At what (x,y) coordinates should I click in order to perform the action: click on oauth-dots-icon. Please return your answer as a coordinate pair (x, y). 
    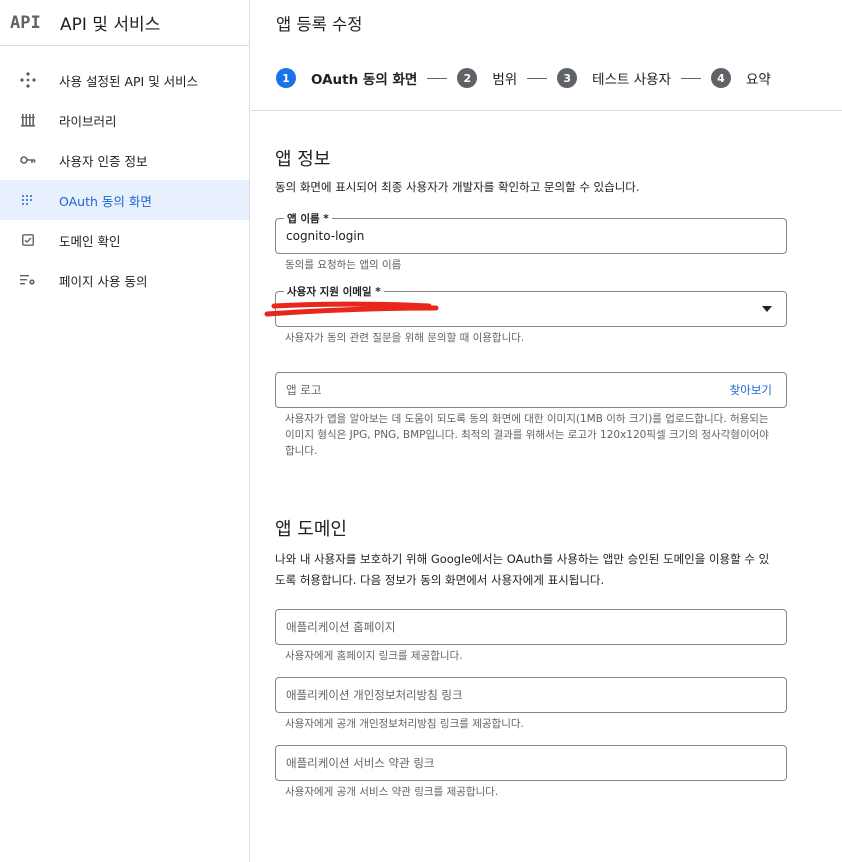
    Looking at the image, I should click on (28, 200).